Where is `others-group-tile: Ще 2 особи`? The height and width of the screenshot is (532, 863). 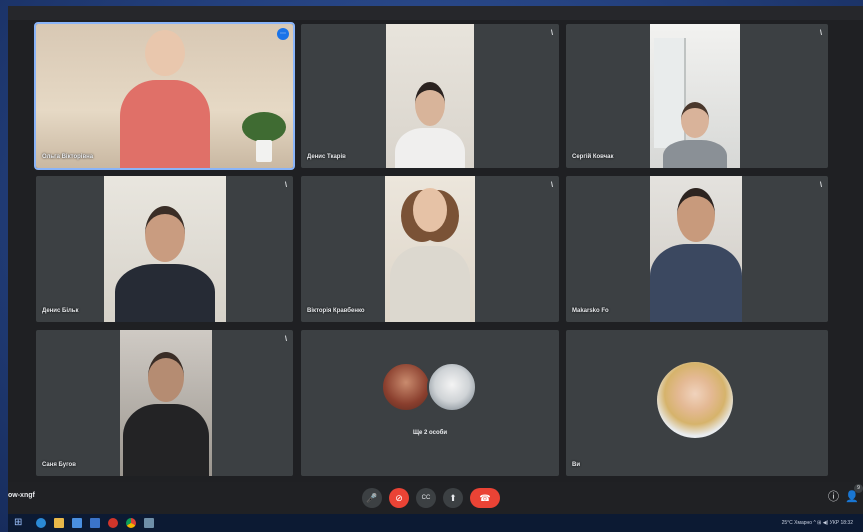 others-group-tile: Ще 2 особи is located at coordinates (430, 403).